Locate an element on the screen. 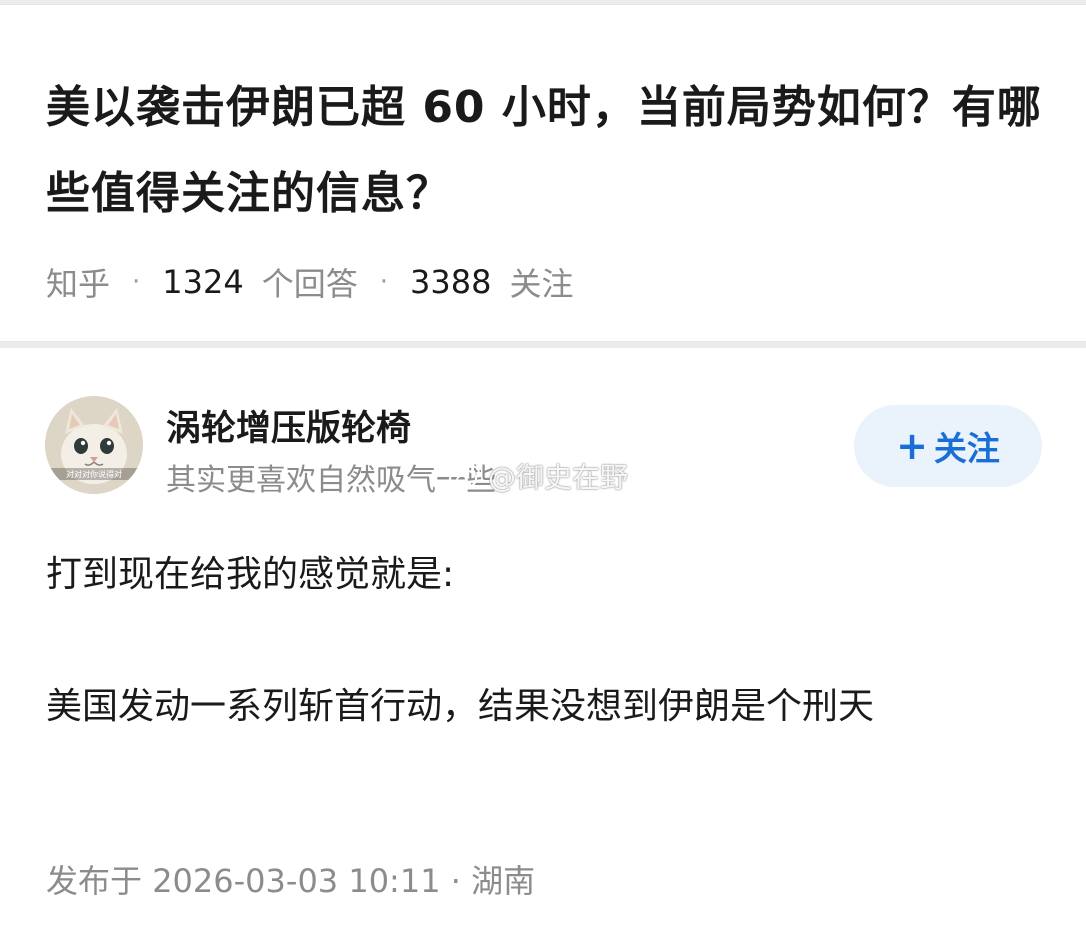  follower-count: 3388 is located at coordinates (451, 282).